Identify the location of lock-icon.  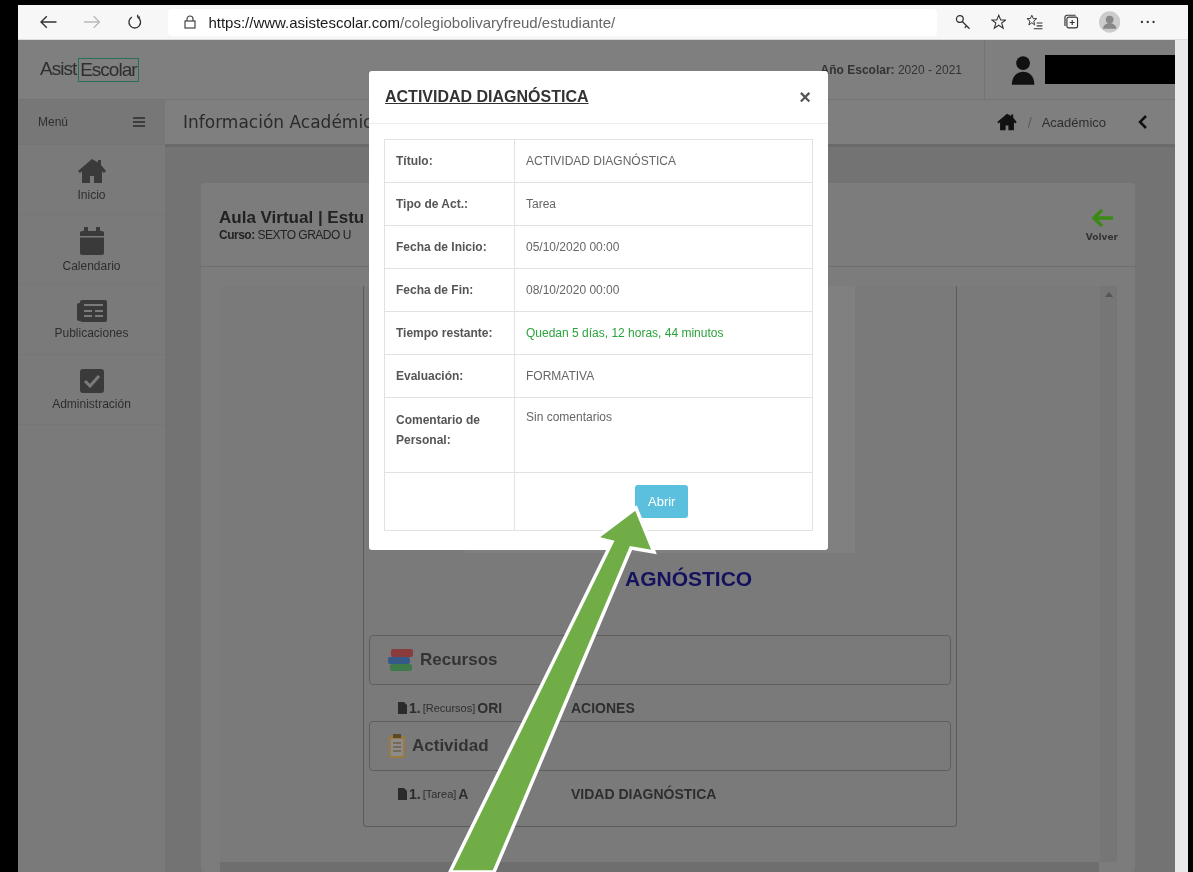
(190, 22).